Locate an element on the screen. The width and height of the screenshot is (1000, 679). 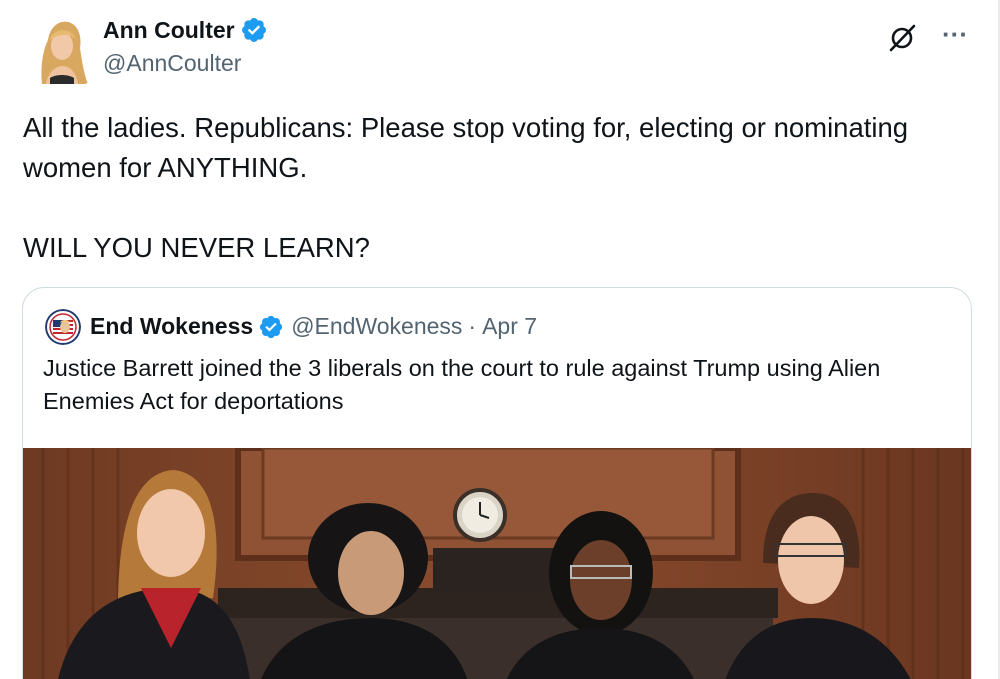
more-options-icon: ··· is located at coordinates (955, 34).